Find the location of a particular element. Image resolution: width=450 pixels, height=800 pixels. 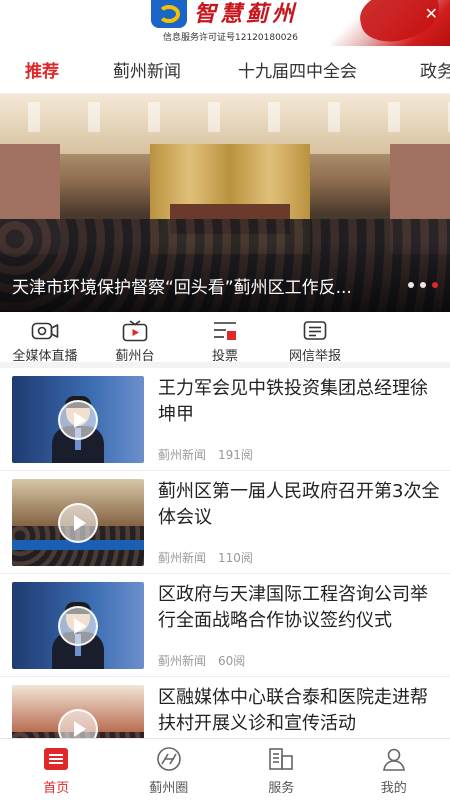

bottom-nav: 首页 蓟州圈 服务 我的 is located at coordinates (225, 769).